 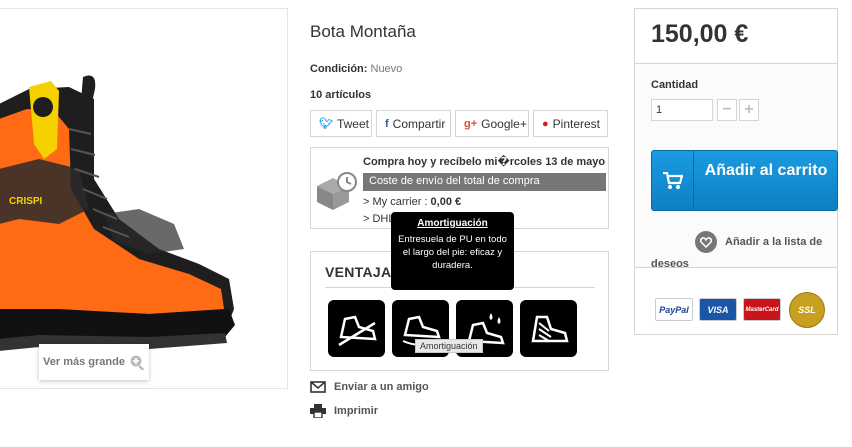 I want to click on facebook-label: Compartir, so click(x=419, y=123).